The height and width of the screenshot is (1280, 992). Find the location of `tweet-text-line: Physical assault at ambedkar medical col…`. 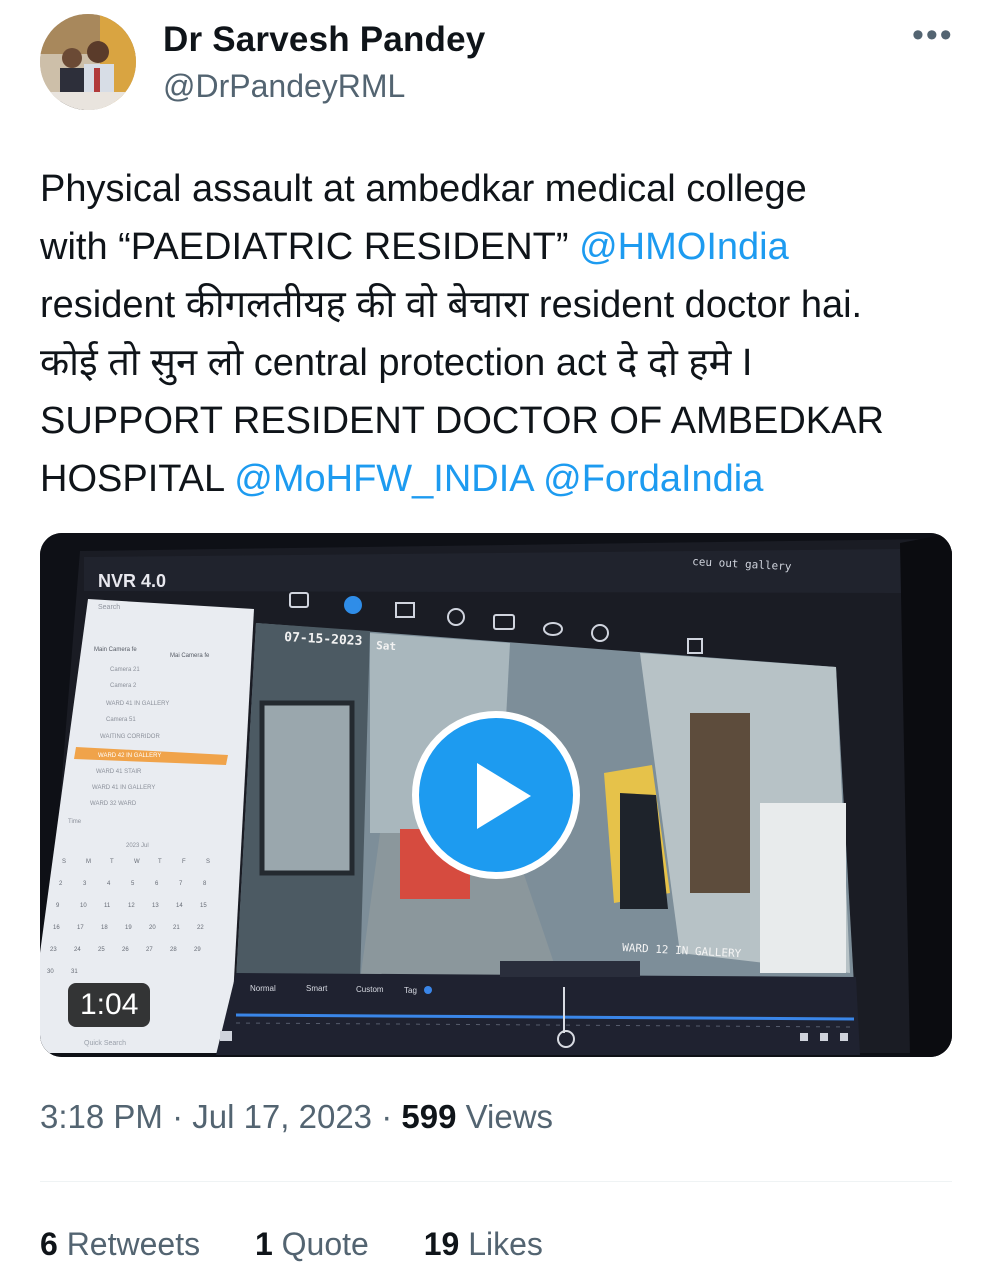

tweet-text-line: Physical assault at ambedkar medical col… is located at coordinates (423, 189).